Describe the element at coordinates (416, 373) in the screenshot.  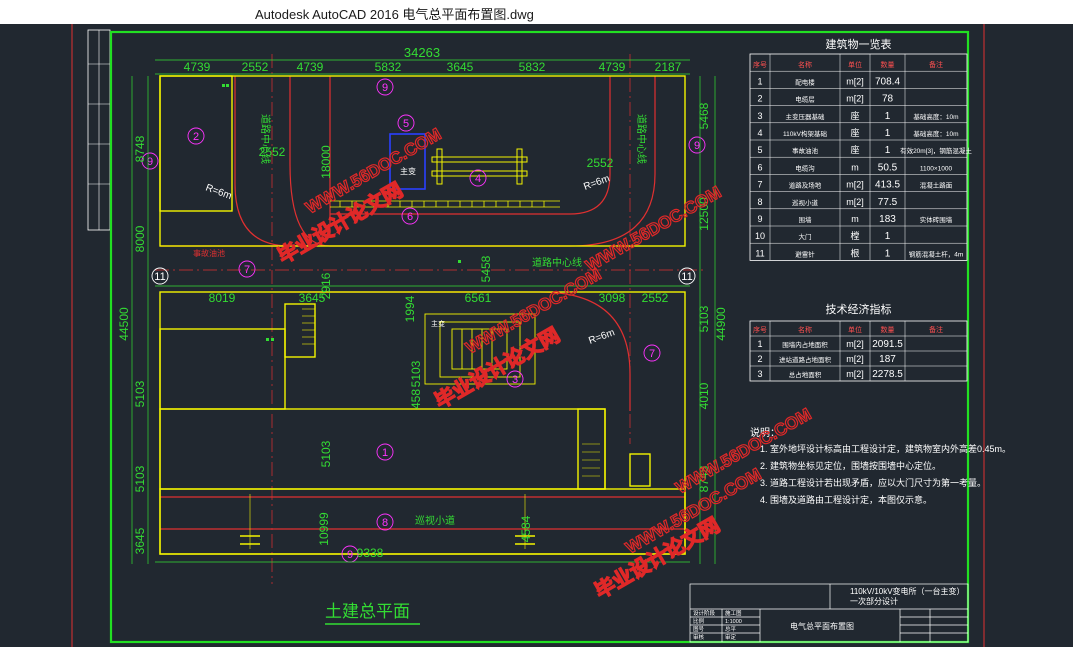
I see `dim-middle: 5103` at that location.